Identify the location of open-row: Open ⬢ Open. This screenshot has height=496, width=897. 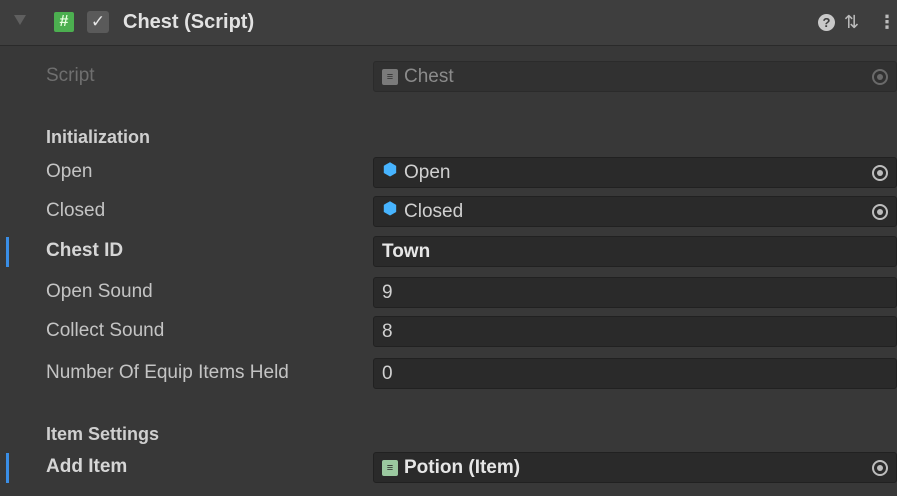
(448, 172).